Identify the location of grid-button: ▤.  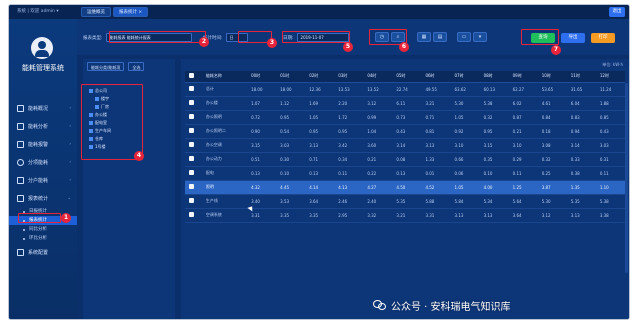
(440, 37).